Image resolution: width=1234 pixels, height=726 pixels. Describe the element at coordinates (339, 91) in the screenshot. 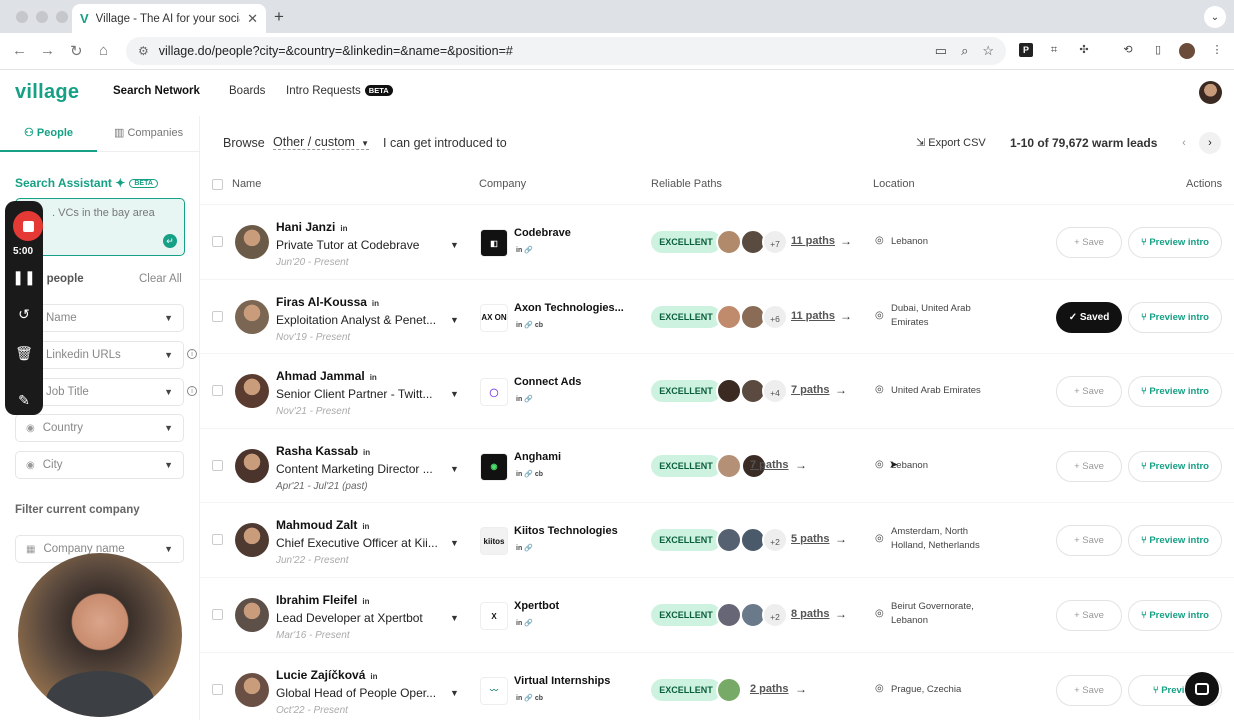

I see `nav-intro-requests: Intro Requests BETA` at that location.